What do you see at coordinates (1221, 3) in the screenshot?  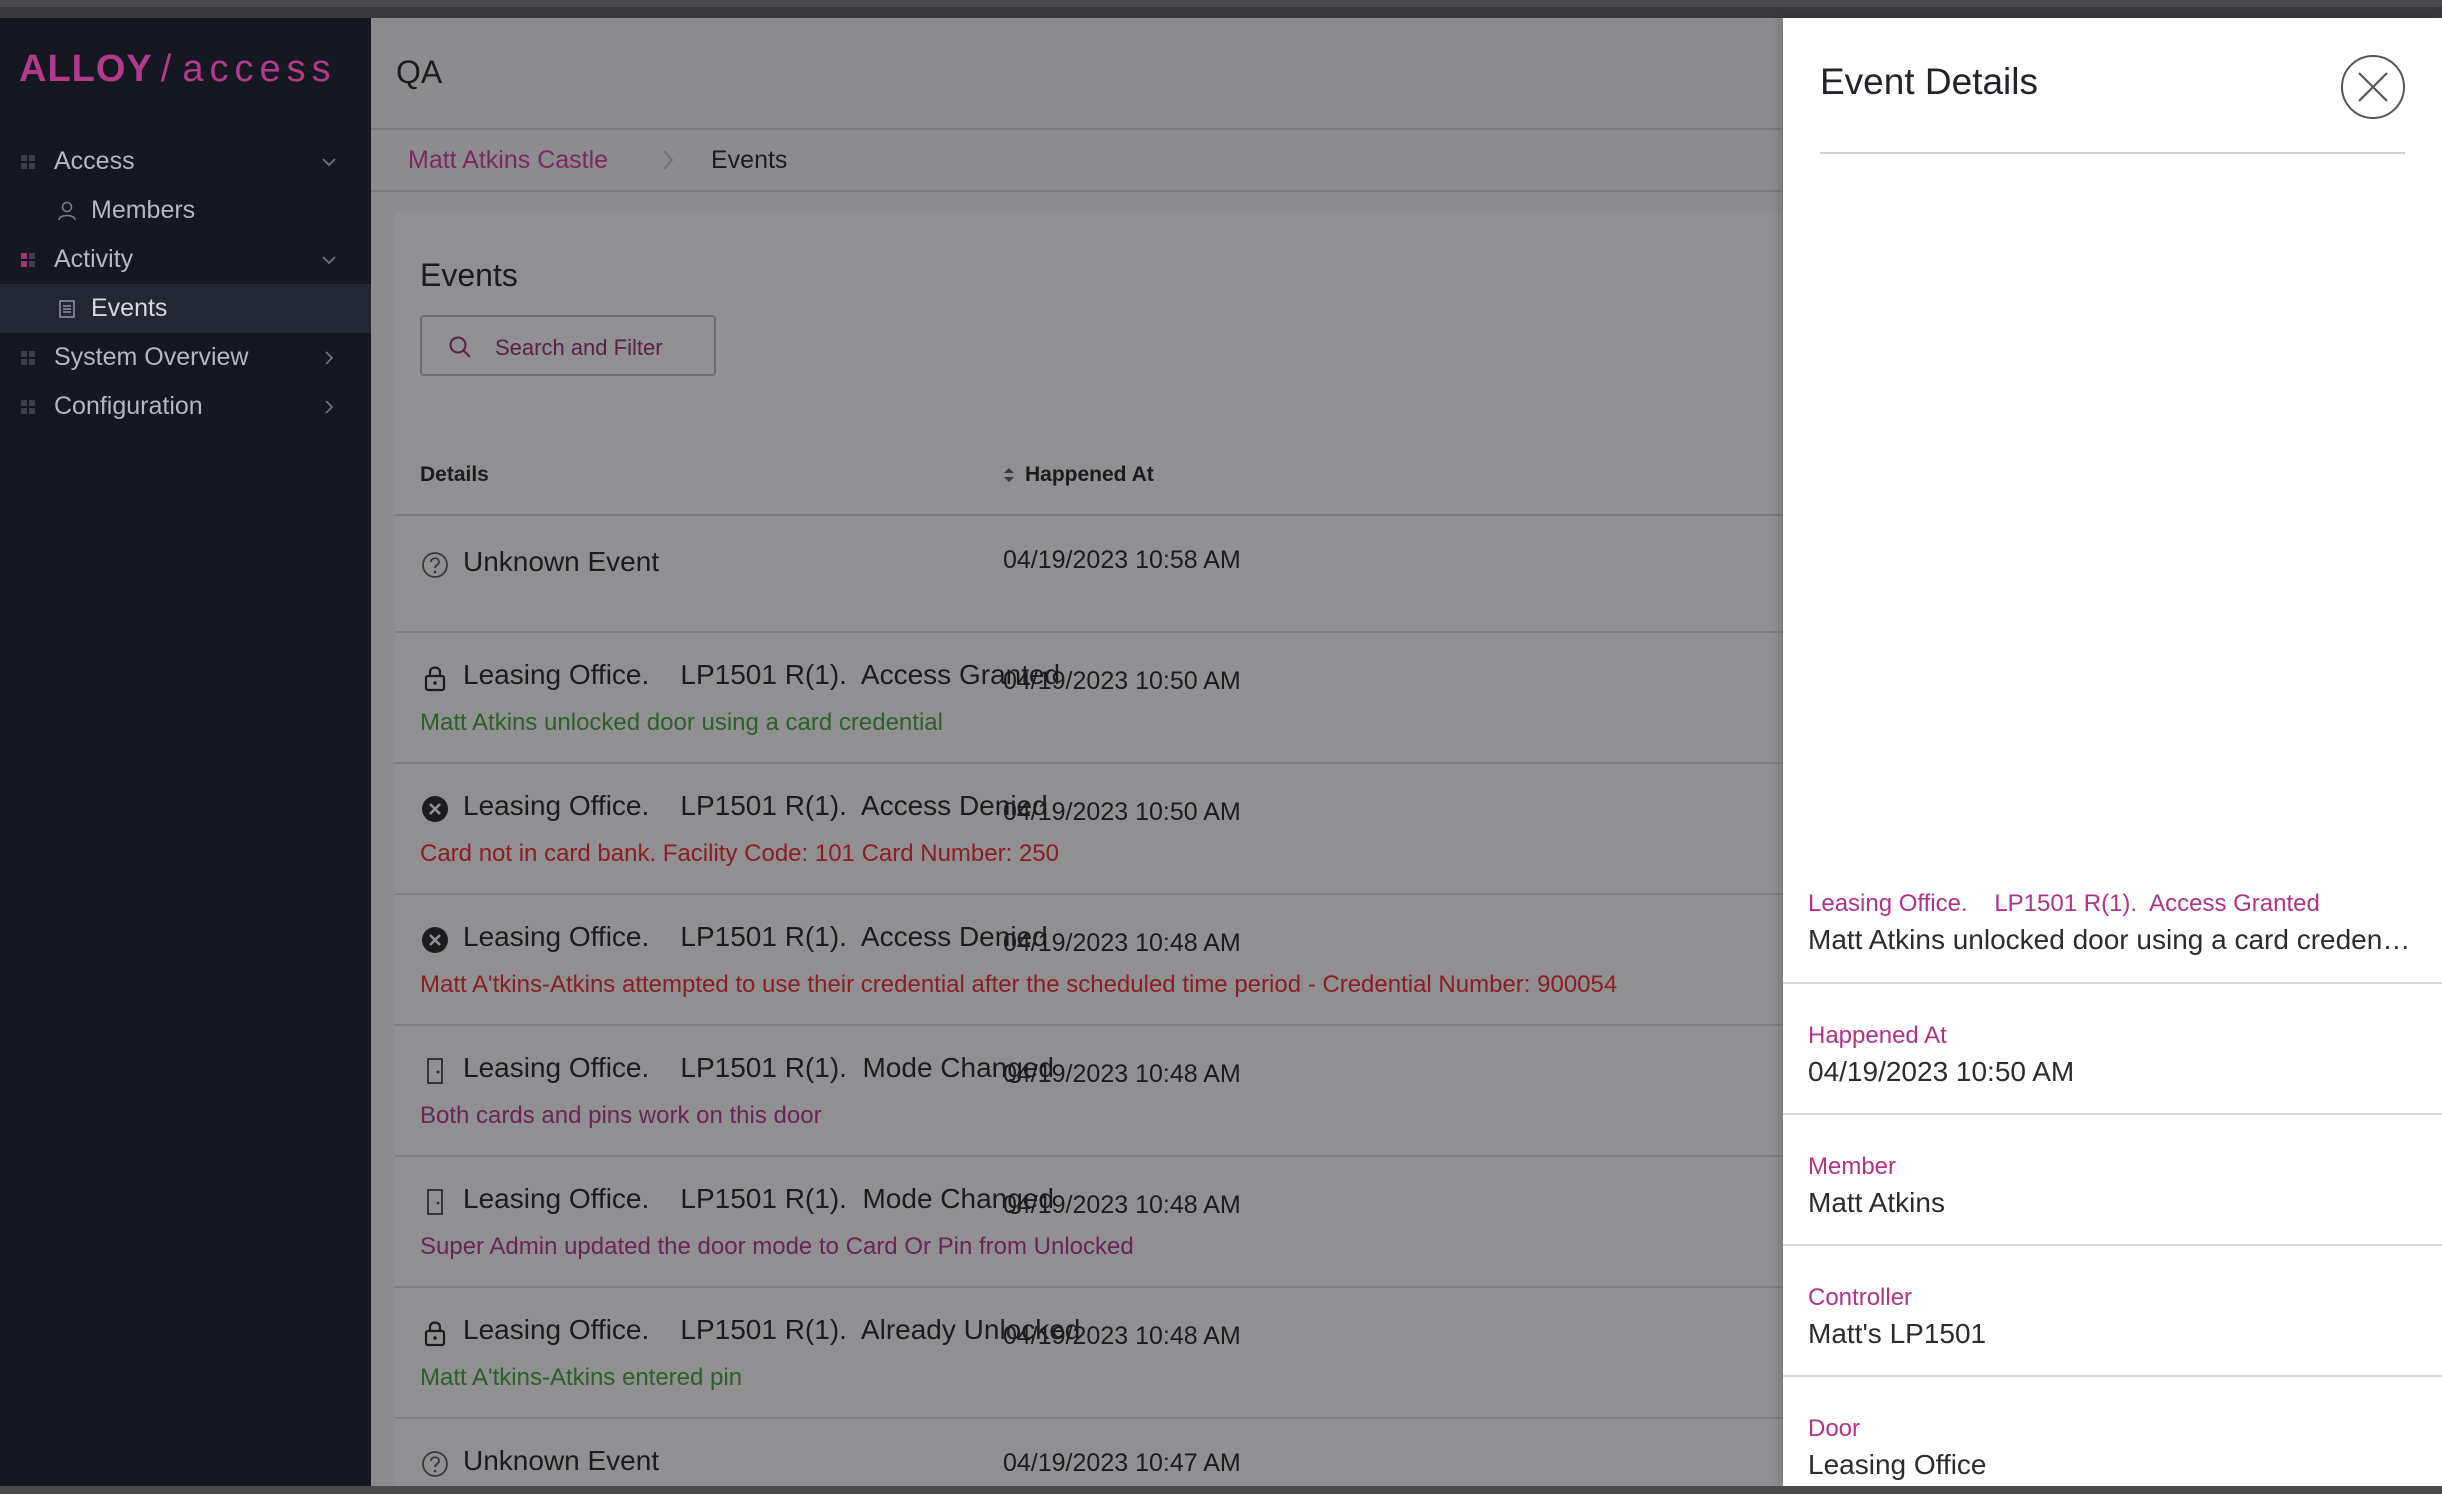 I see `window-top-edge` at bounding box center [1221, 3].